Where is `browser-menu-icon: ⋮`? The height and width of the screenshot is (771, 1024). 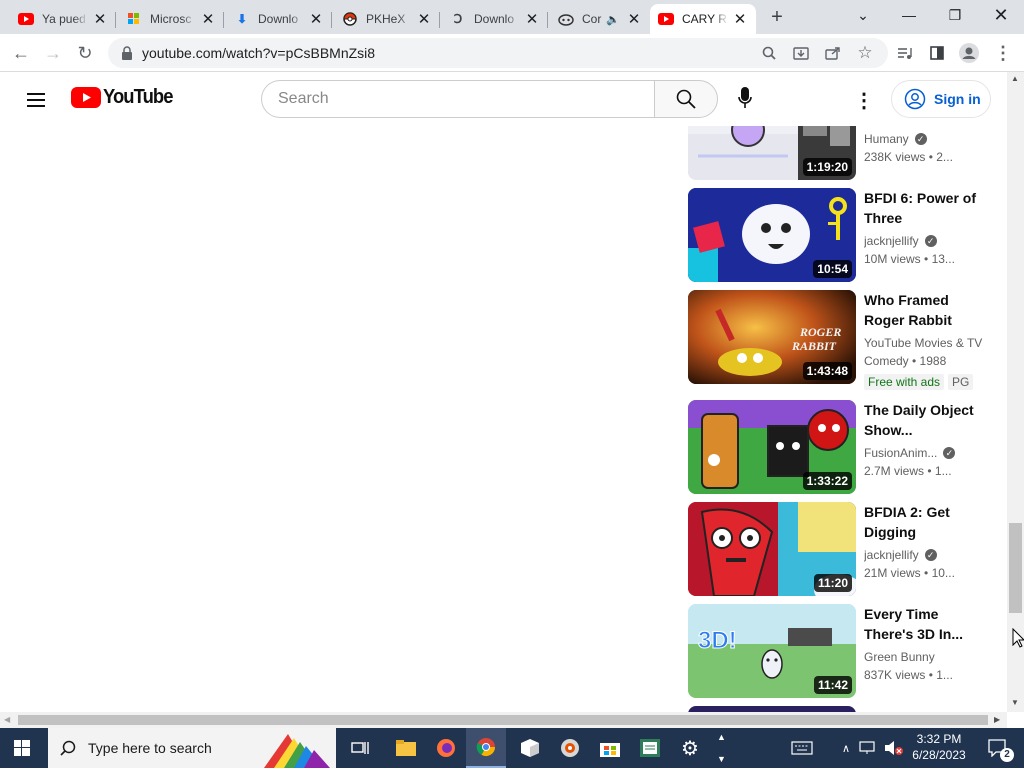
browser-menu-icon: ⋮ is located at coordinates (1003, 53).